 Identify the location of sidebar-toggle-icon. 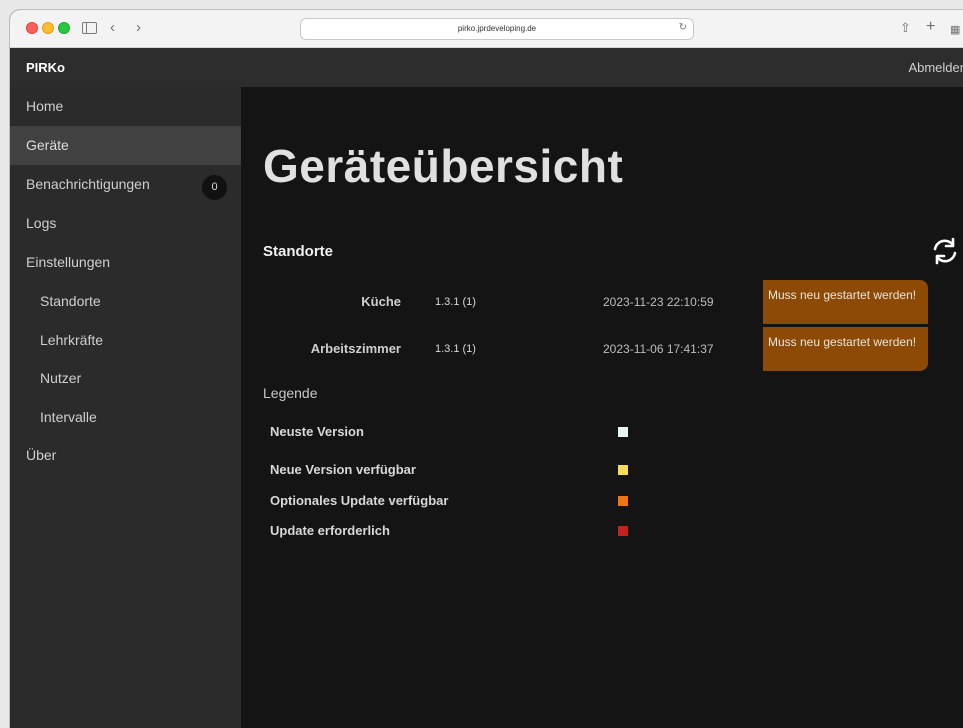
(89, 28).